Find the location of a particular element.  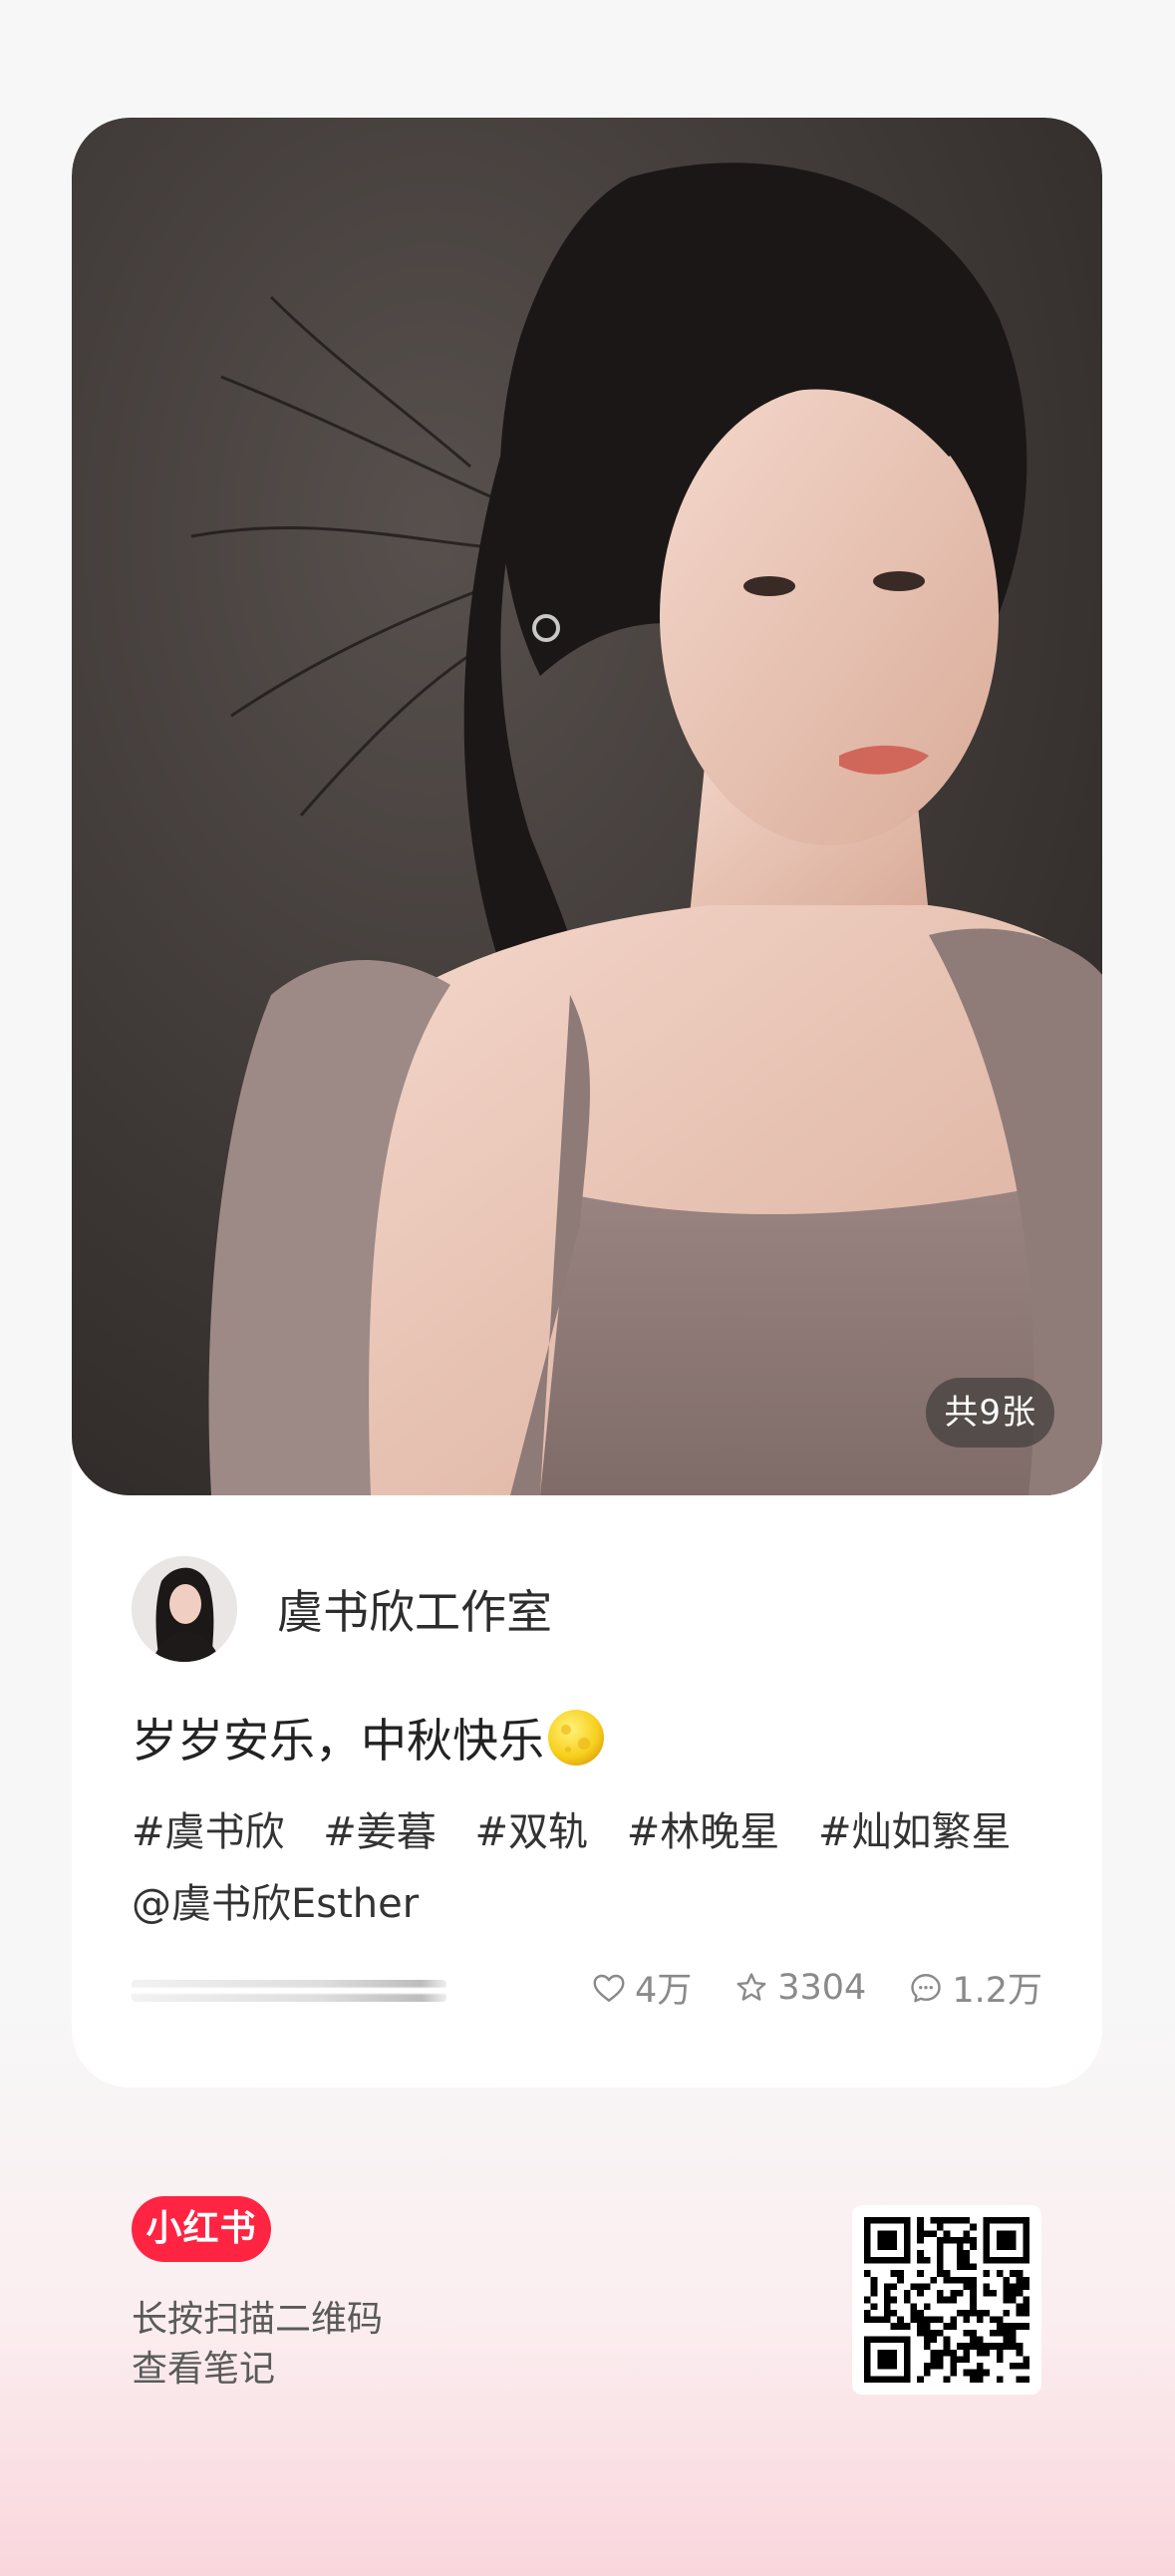

avatar is located at coordinates (184, 1609).